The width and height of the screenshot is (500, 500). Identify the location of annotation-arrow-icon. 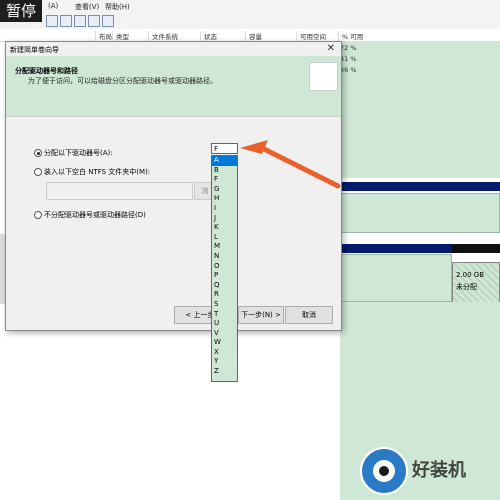
(290, 164).